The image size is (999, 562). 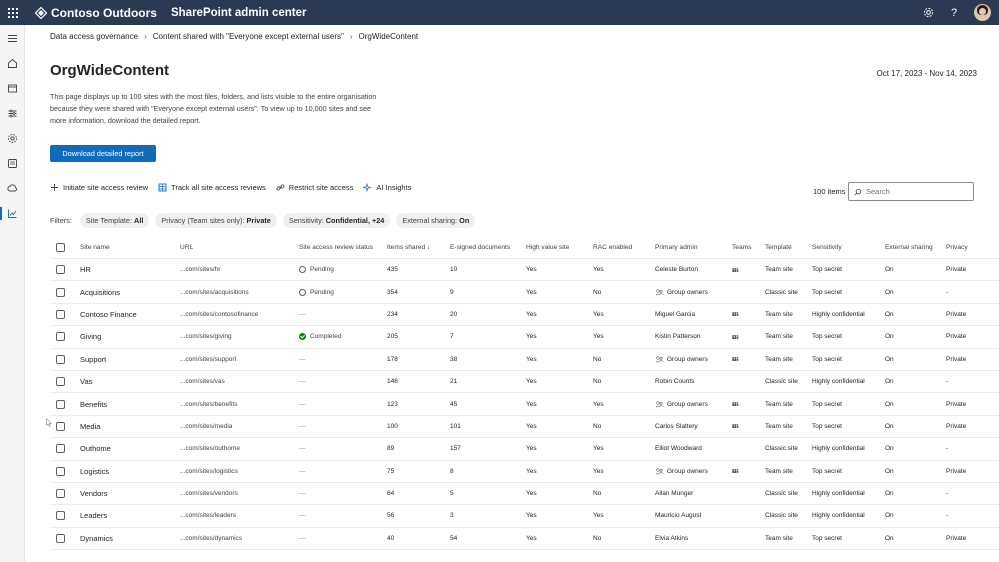 I want to click on column-header-items-shared: Items shared ↓, so click(x=408, y=247).